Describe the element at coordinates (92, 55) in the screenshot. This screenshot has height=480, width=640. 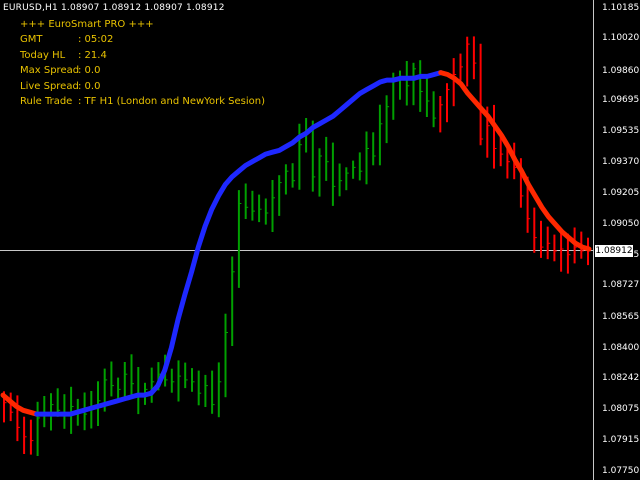
I see `info-value: : 21.4` at that location.